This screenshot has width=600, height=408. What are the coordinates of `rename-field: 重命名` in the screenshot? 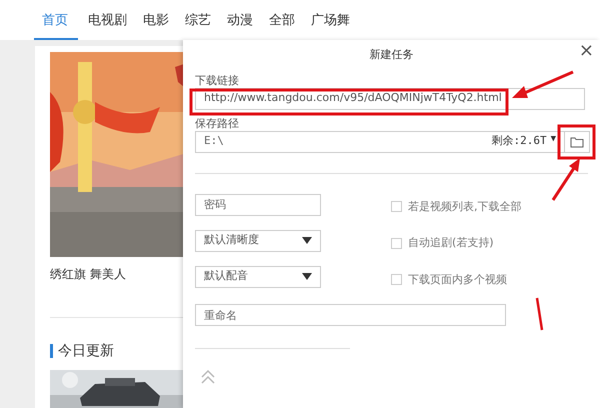 It's located at (350, 315).